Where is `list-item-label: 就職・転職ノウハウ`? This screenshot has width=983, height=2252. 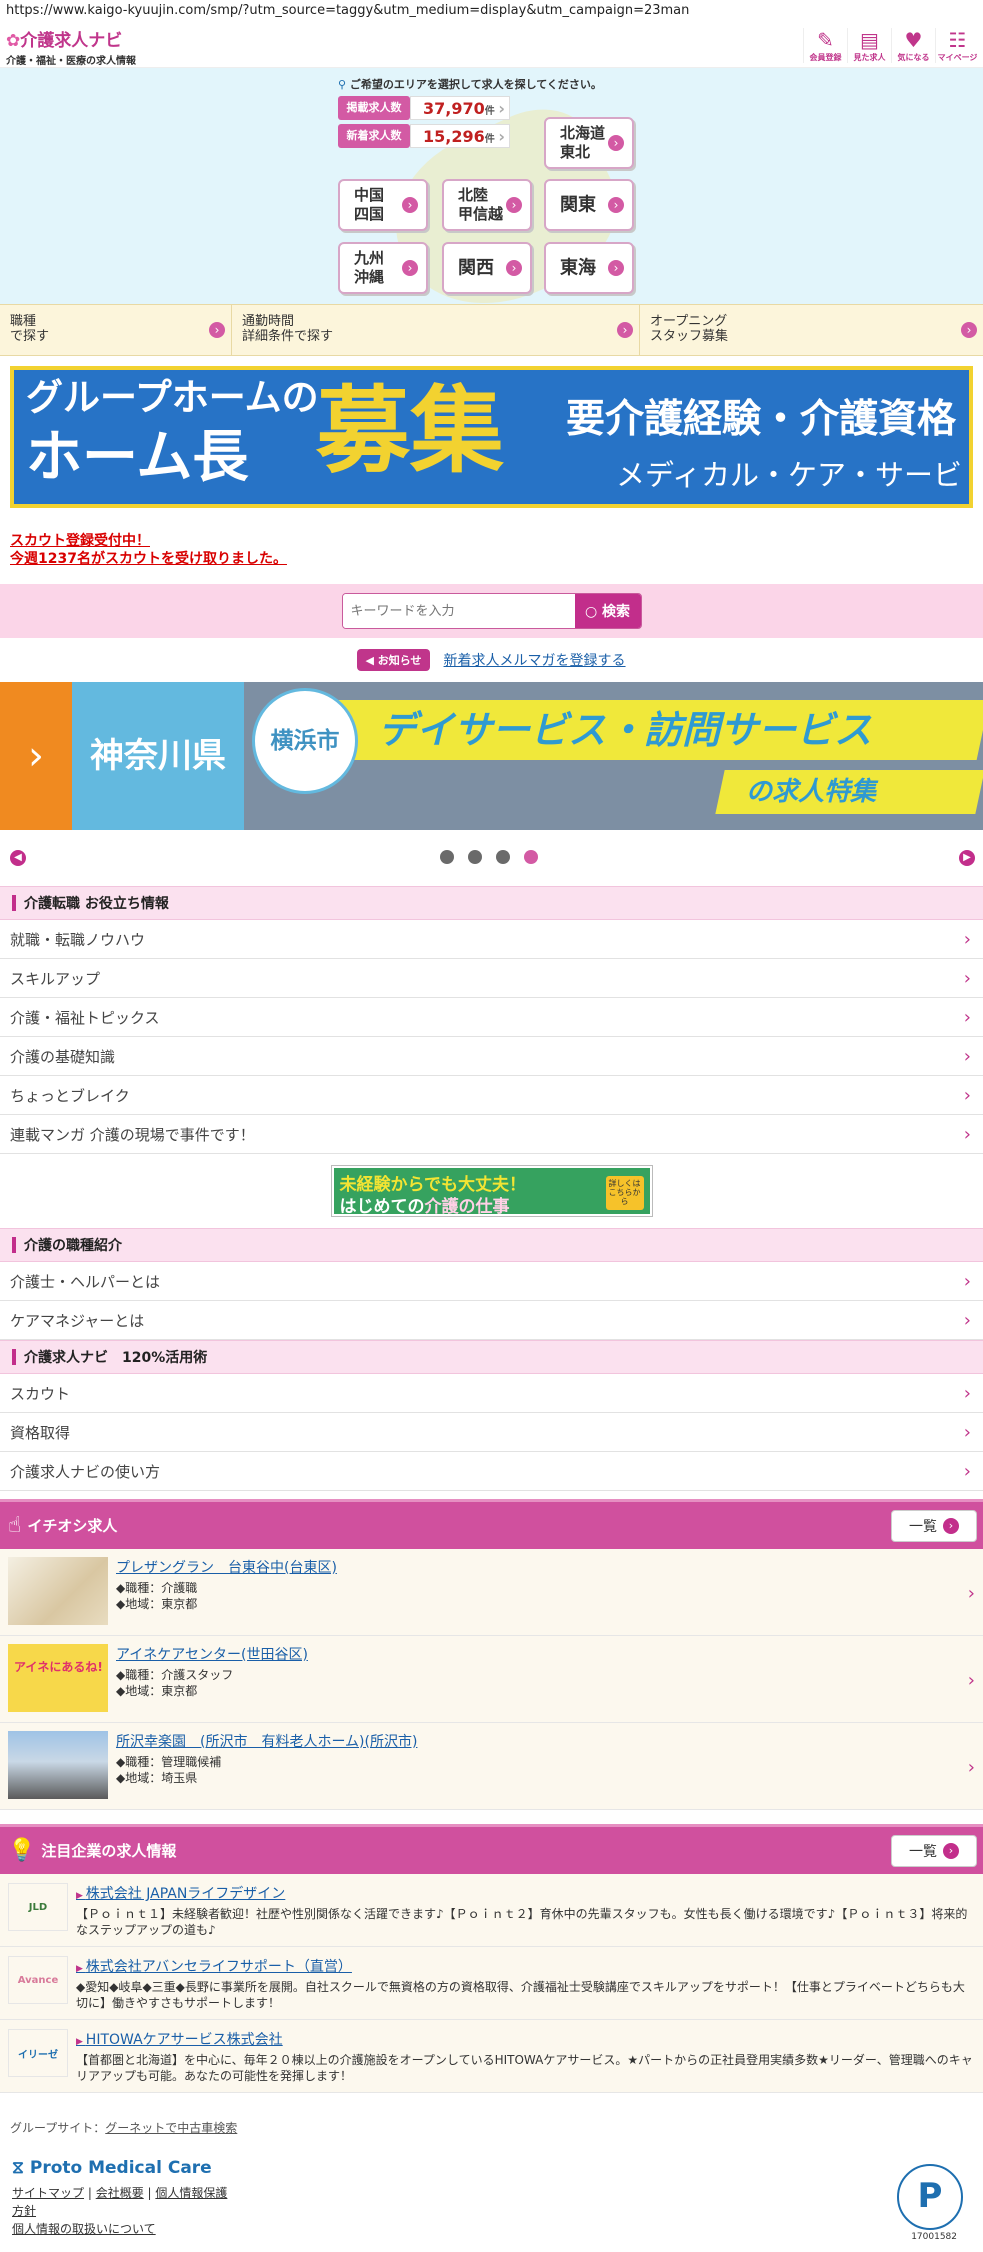
list-item-label: 就職・転職ノウハウ is located at coordinates (78, 939).